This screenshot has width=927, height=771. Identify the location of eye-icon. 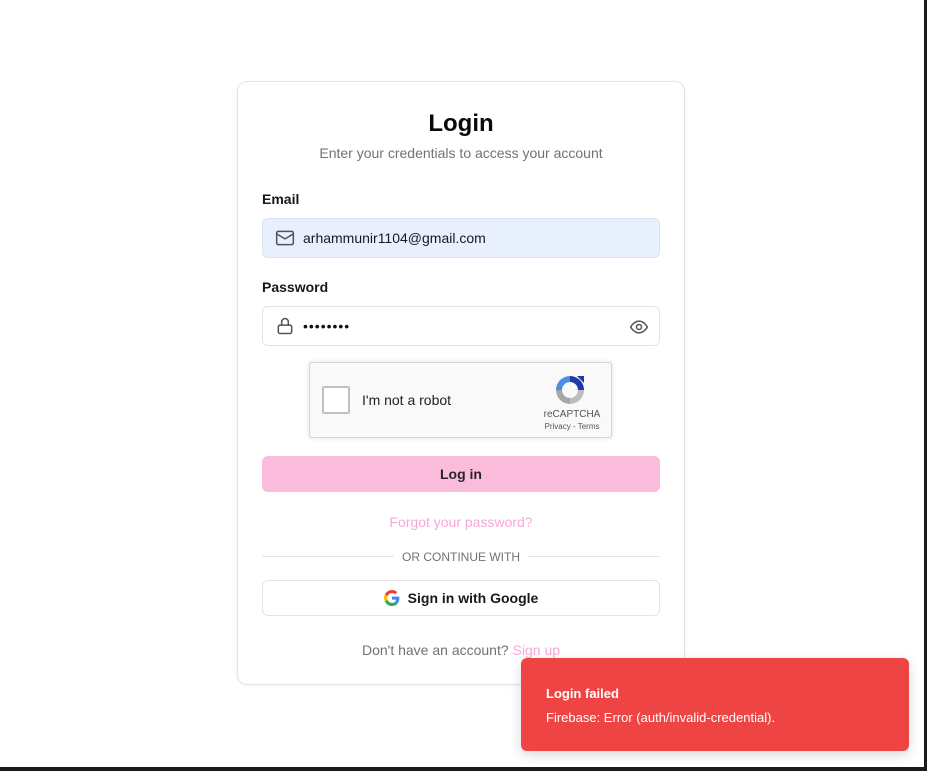
(639, 327).